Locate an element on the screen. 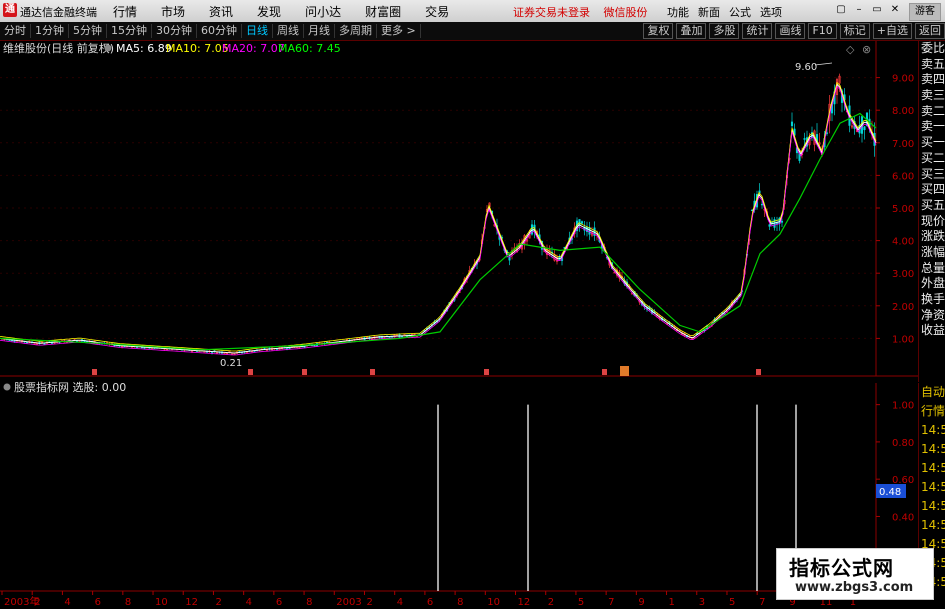 This screenshot has width=945, height=609. back-button: 返回 is located at coordinates (930, 31).